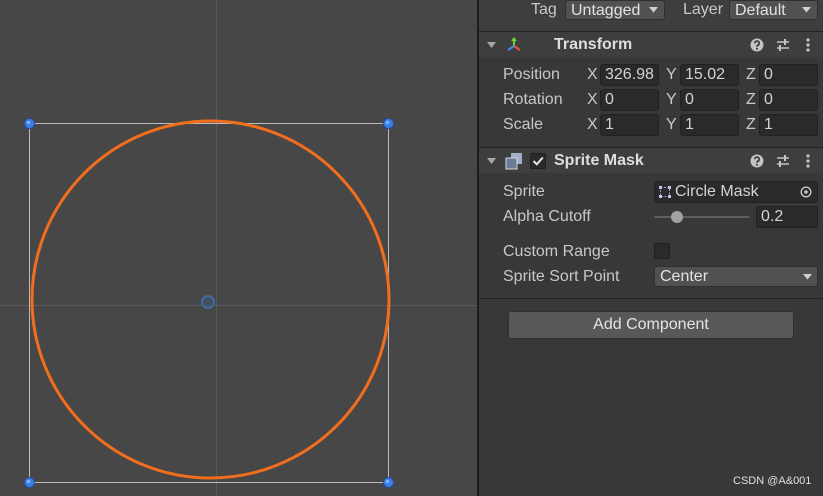 The height and width of the screenshot is (496, 823). Describe the element at coordinates (702, 217) in the screenshot. I see `alpha-cutoff-slider-track` at that location.